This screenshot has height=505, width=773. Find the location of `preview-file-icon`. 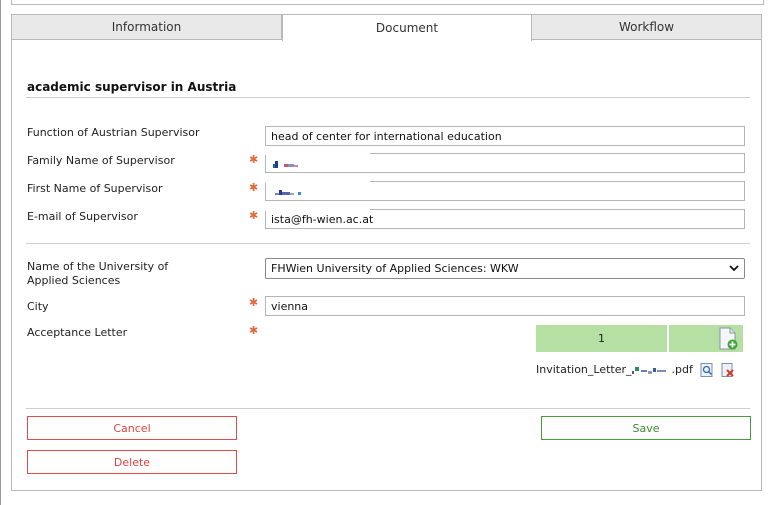

preview-file-icon is located at coordinates (707, 370).